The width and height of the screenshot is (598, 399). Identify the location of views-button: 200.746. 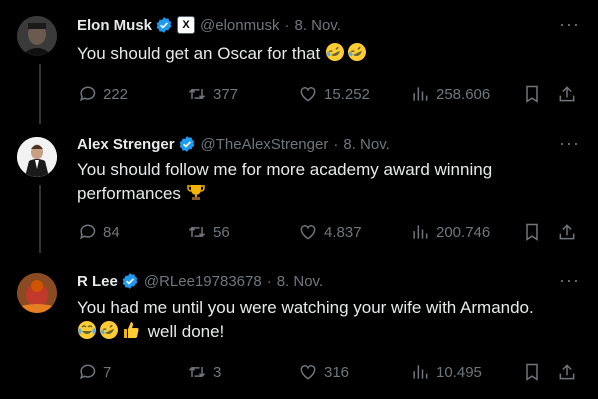
(450, 232).